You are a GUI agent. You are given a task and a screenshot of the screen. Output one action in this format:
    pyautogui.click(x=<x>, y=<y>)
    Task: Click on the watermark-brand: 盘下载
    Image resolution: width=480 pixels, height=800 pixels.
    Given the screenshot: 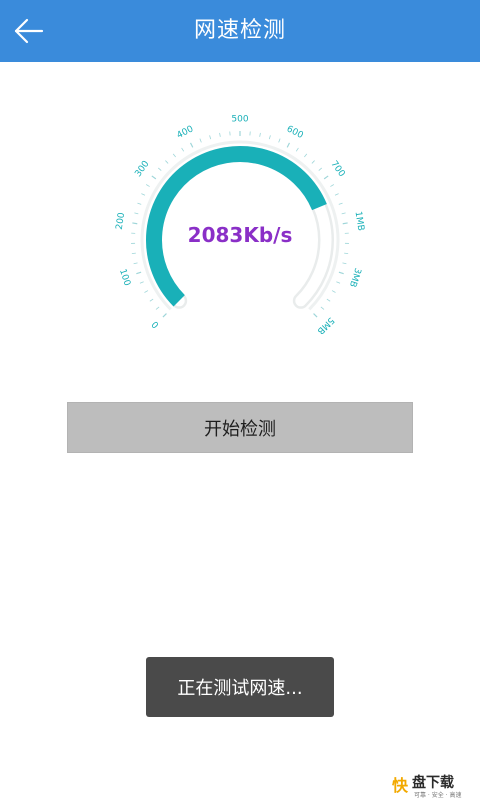 What is the action you would take?
    pyautogui.click(x=433, y=783)
    